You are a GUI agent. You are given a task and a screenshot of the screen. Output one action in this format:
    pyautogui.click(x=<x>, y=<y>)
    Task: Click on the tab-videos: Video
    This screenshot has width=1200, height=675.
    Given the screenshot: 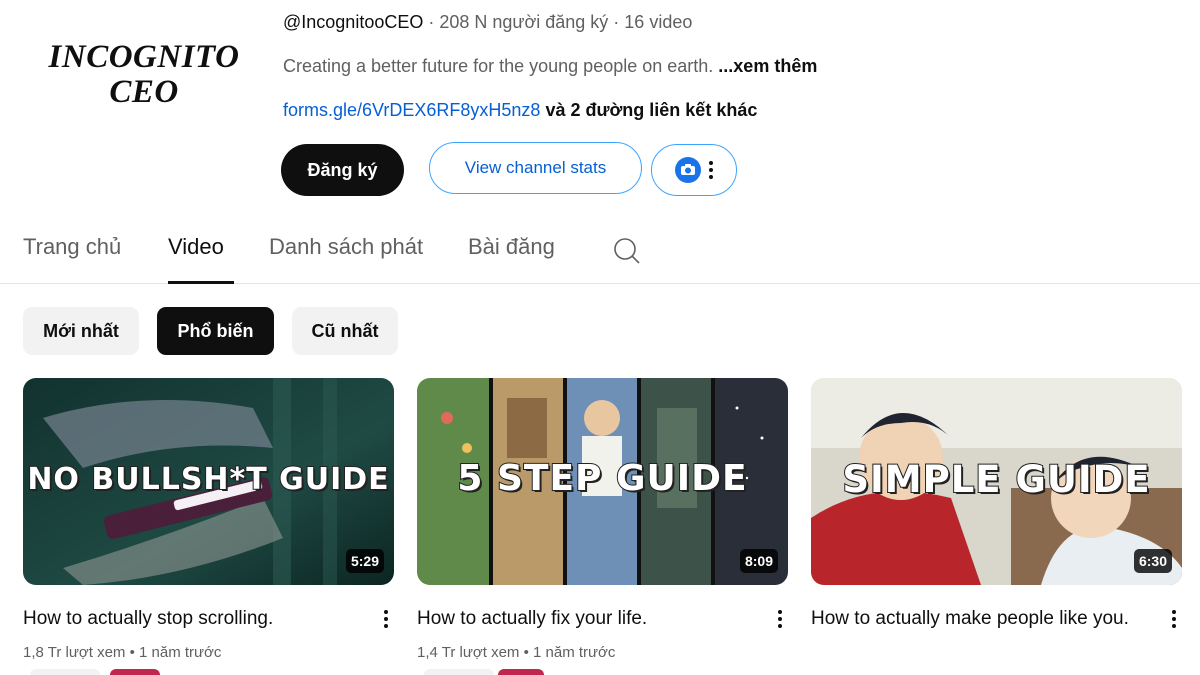 What is the action you would take?
    pyautogui.click(x=201, y=255)
    